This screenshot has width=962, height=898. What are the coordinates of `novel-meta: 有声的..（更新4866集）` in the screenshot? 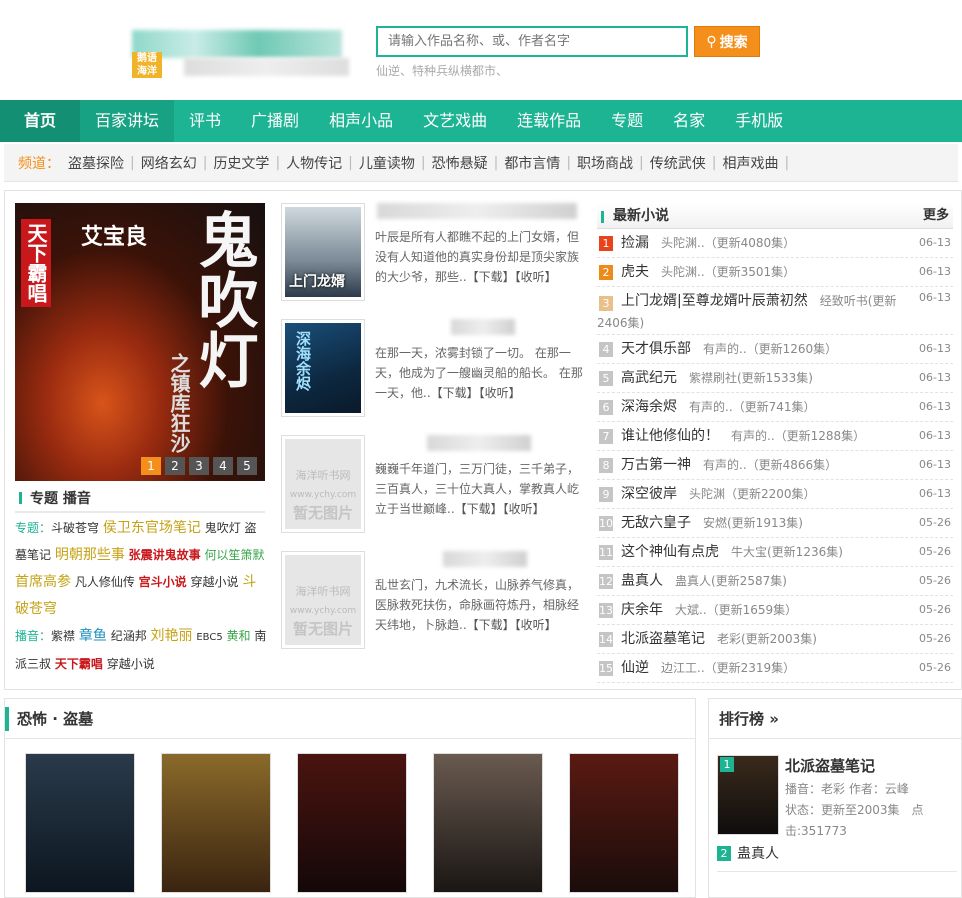 It's located at (770, 465).